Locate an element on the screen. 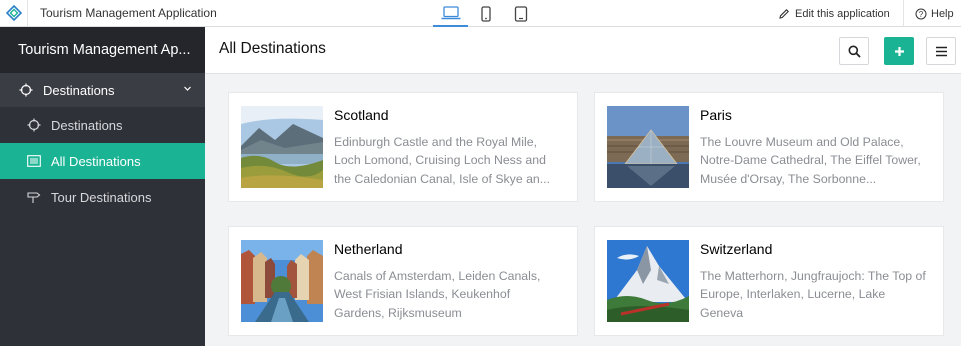 This screenshot has height=346, width=961. sidebar-item-label: Tour Destinations is located at coordinates (101, 197).